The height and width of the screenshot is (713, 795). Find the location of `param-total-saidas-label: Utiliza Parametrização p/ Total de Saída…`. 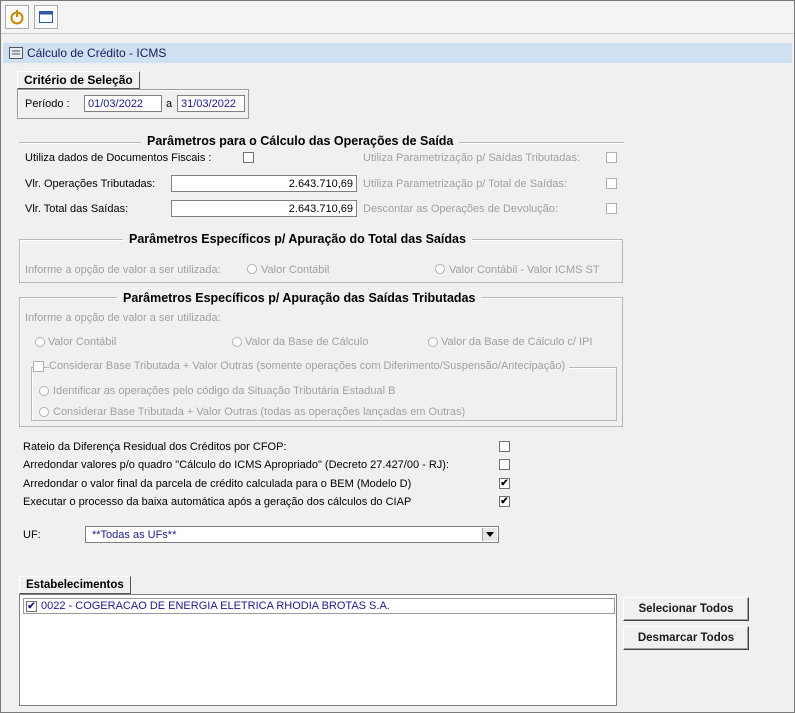

param-total-saidas-label: Utiliza Parametrização p/ Total de Saída… is located at coordinates (465, 184).